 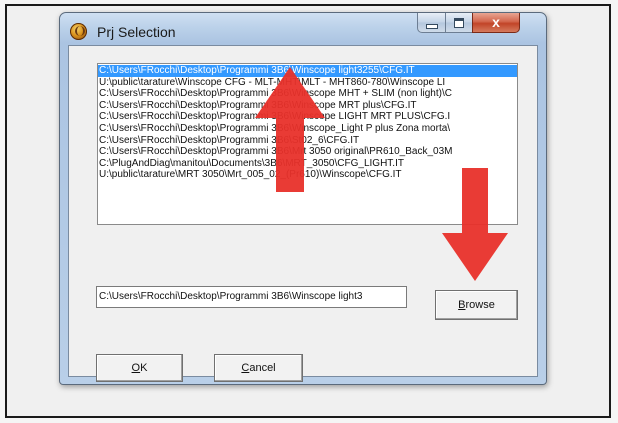 I want to click on ok-button: OK, so click(x=139, y=368).